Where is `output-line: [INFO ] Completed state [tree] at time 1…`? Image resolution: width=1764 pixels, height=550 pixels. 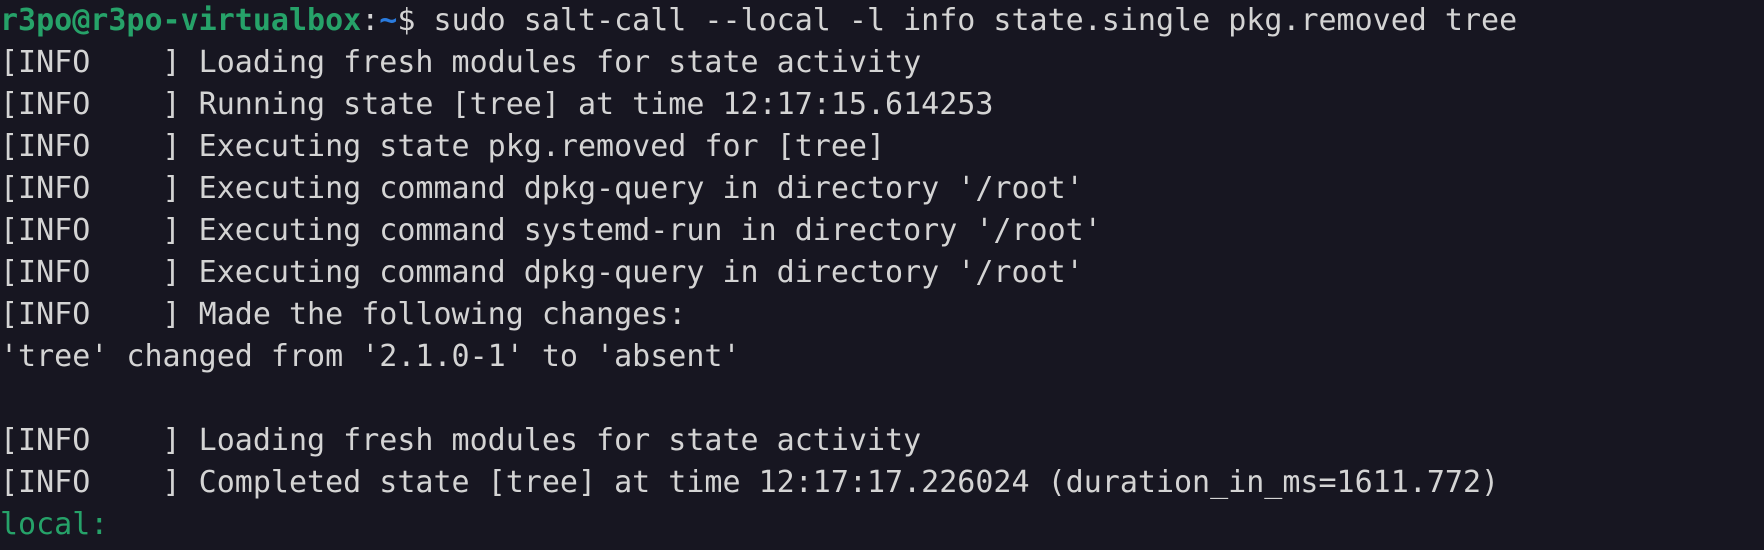
output-line: [INFO ] Completed state [tree] at time 1… is located at coordinates (750, 482).